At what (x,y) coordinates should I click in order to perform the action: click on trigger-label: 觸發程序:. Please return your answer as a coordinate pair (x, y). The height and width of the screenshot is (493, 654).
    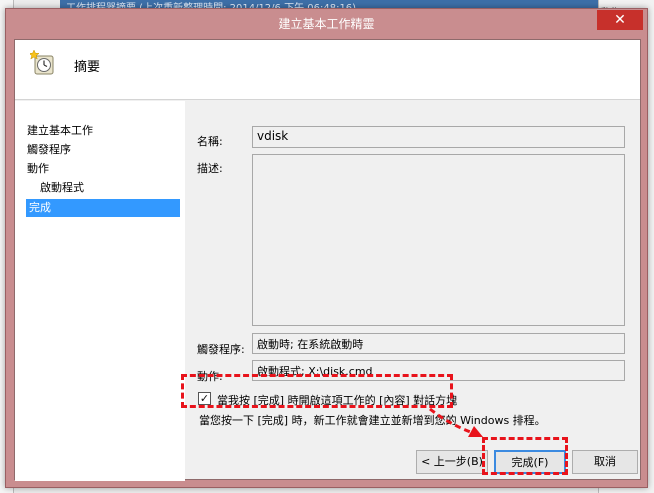
    Looking at the image, I should click on (221, 349).